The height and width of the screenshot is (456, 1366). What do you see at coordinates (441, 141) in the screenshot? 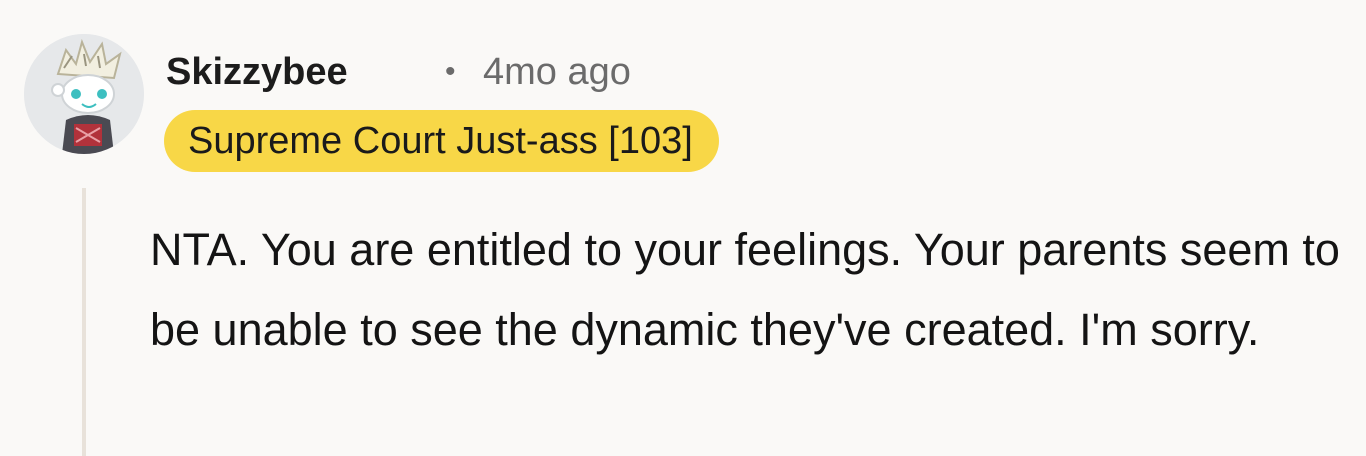
I see `user-flair: Supreme Court Just-ass [103]` at bounding box center [441, 141].